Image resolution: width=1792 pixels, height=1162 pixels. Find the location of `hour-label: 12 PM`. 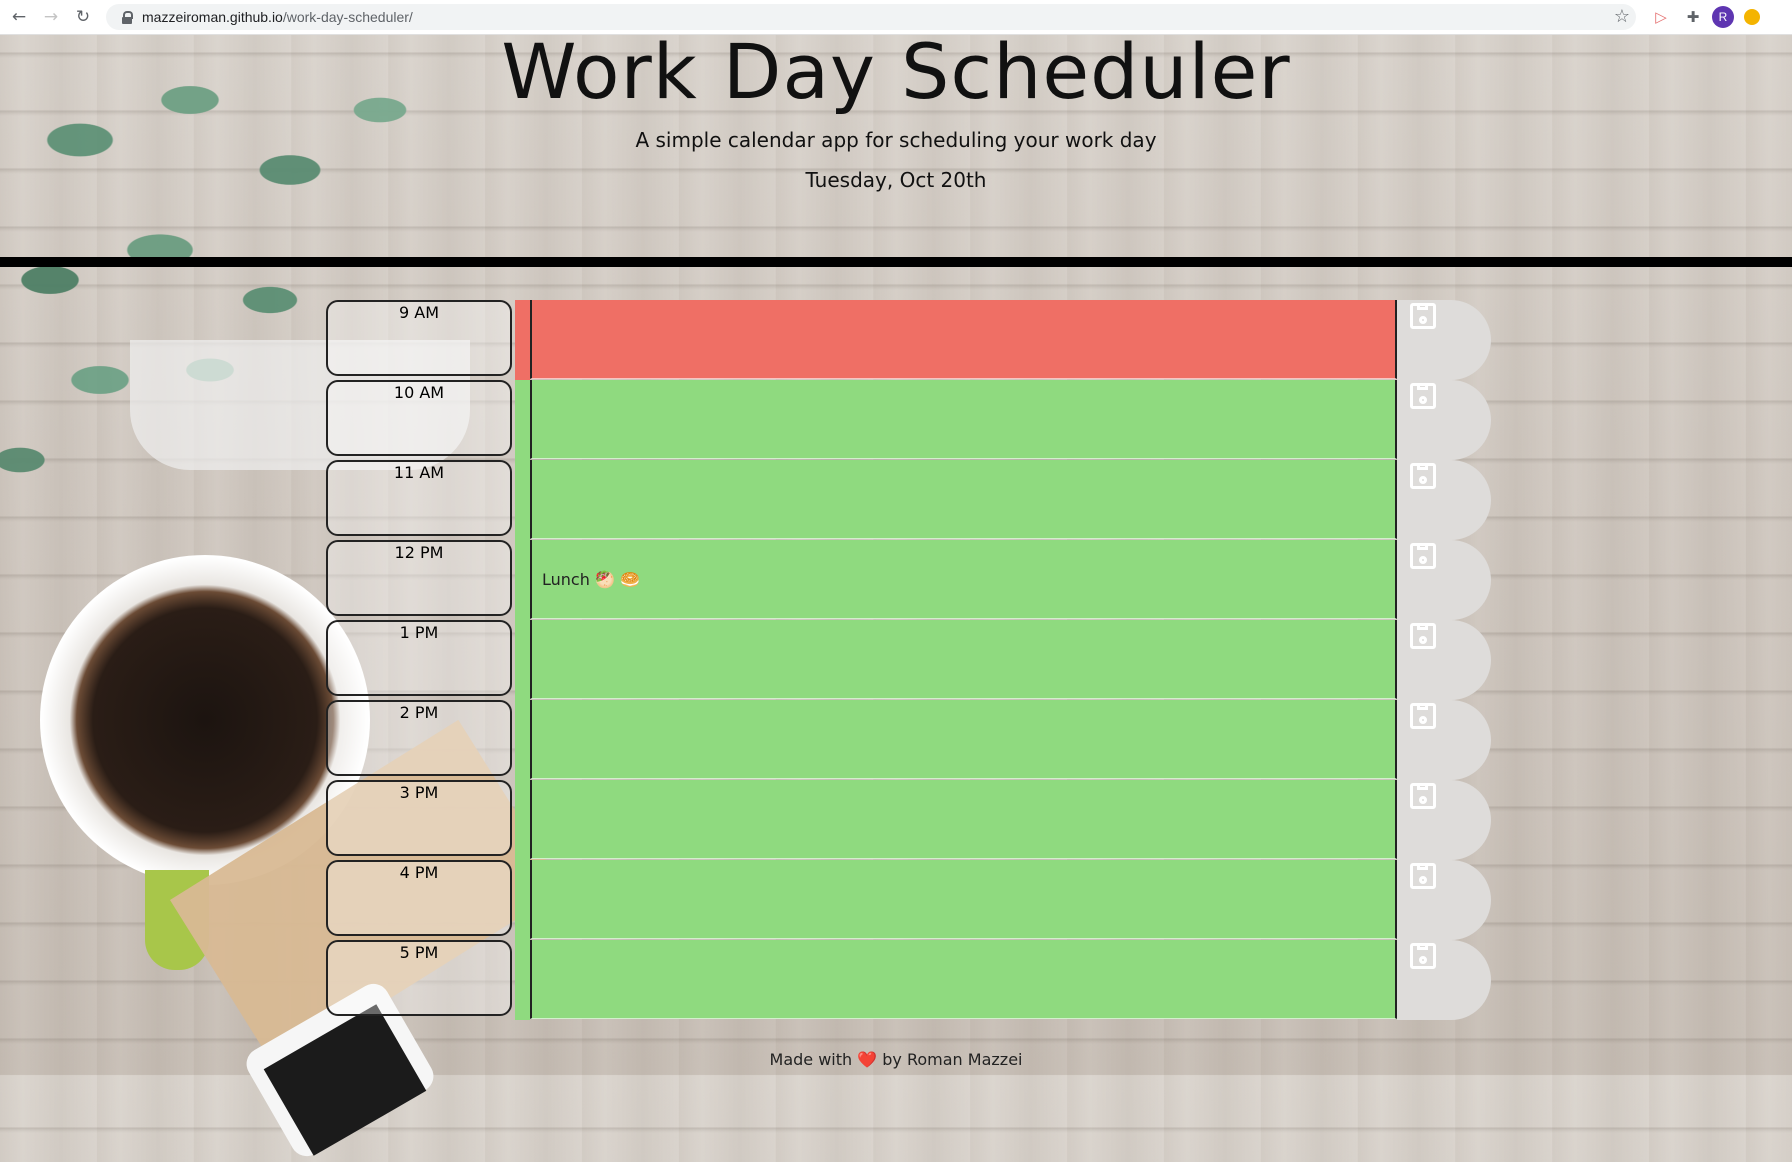

hour-label: 12 PM is located at coordinates (419, 578).